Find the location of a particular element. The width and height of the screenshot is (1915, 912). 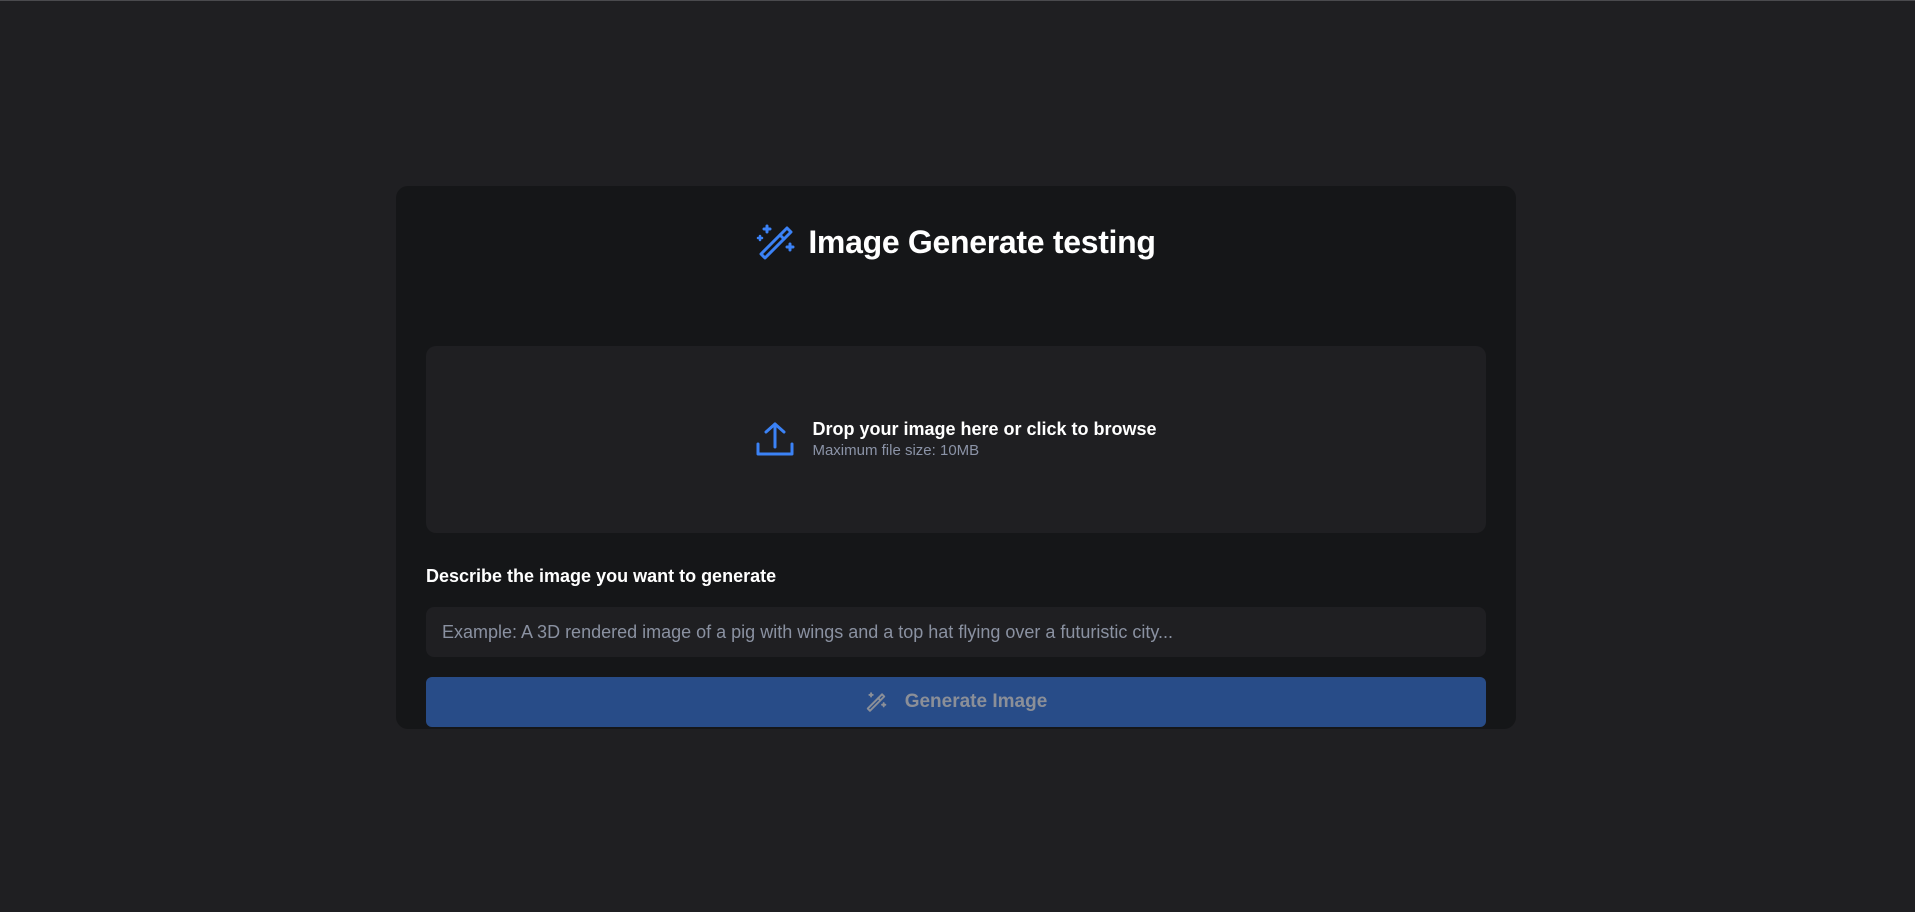

prompt-label: Describe the image you want to generate is located at coordinates (601, 576).